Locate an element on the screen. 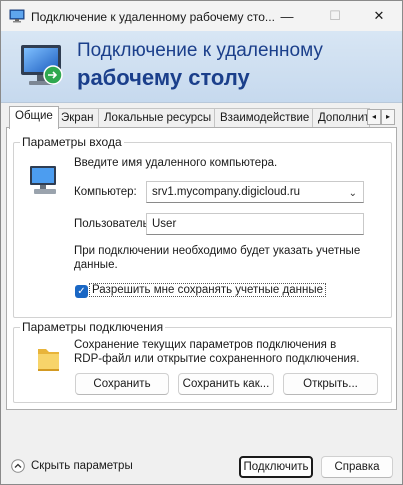  chevron-down-icon: ⌄ is located at coordinates (353, 193).